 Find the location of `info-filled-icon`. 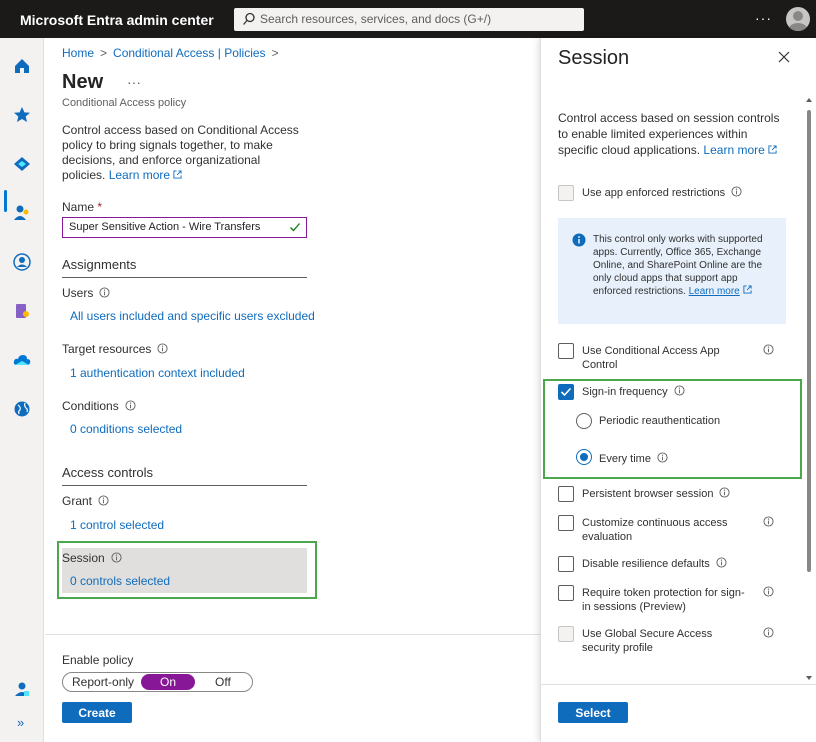

info-filled-icon is located at coordinates (579, 240).